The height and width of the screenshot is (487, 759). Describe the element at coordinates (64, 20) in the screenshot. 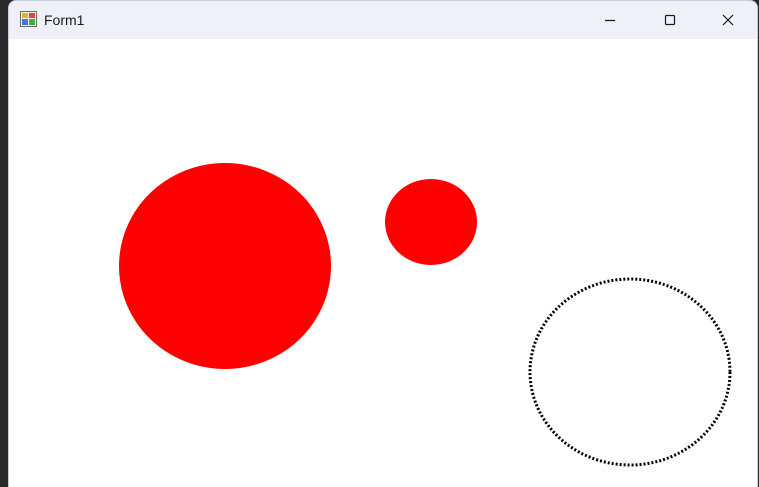

I see `window-title: Form1` at that location.